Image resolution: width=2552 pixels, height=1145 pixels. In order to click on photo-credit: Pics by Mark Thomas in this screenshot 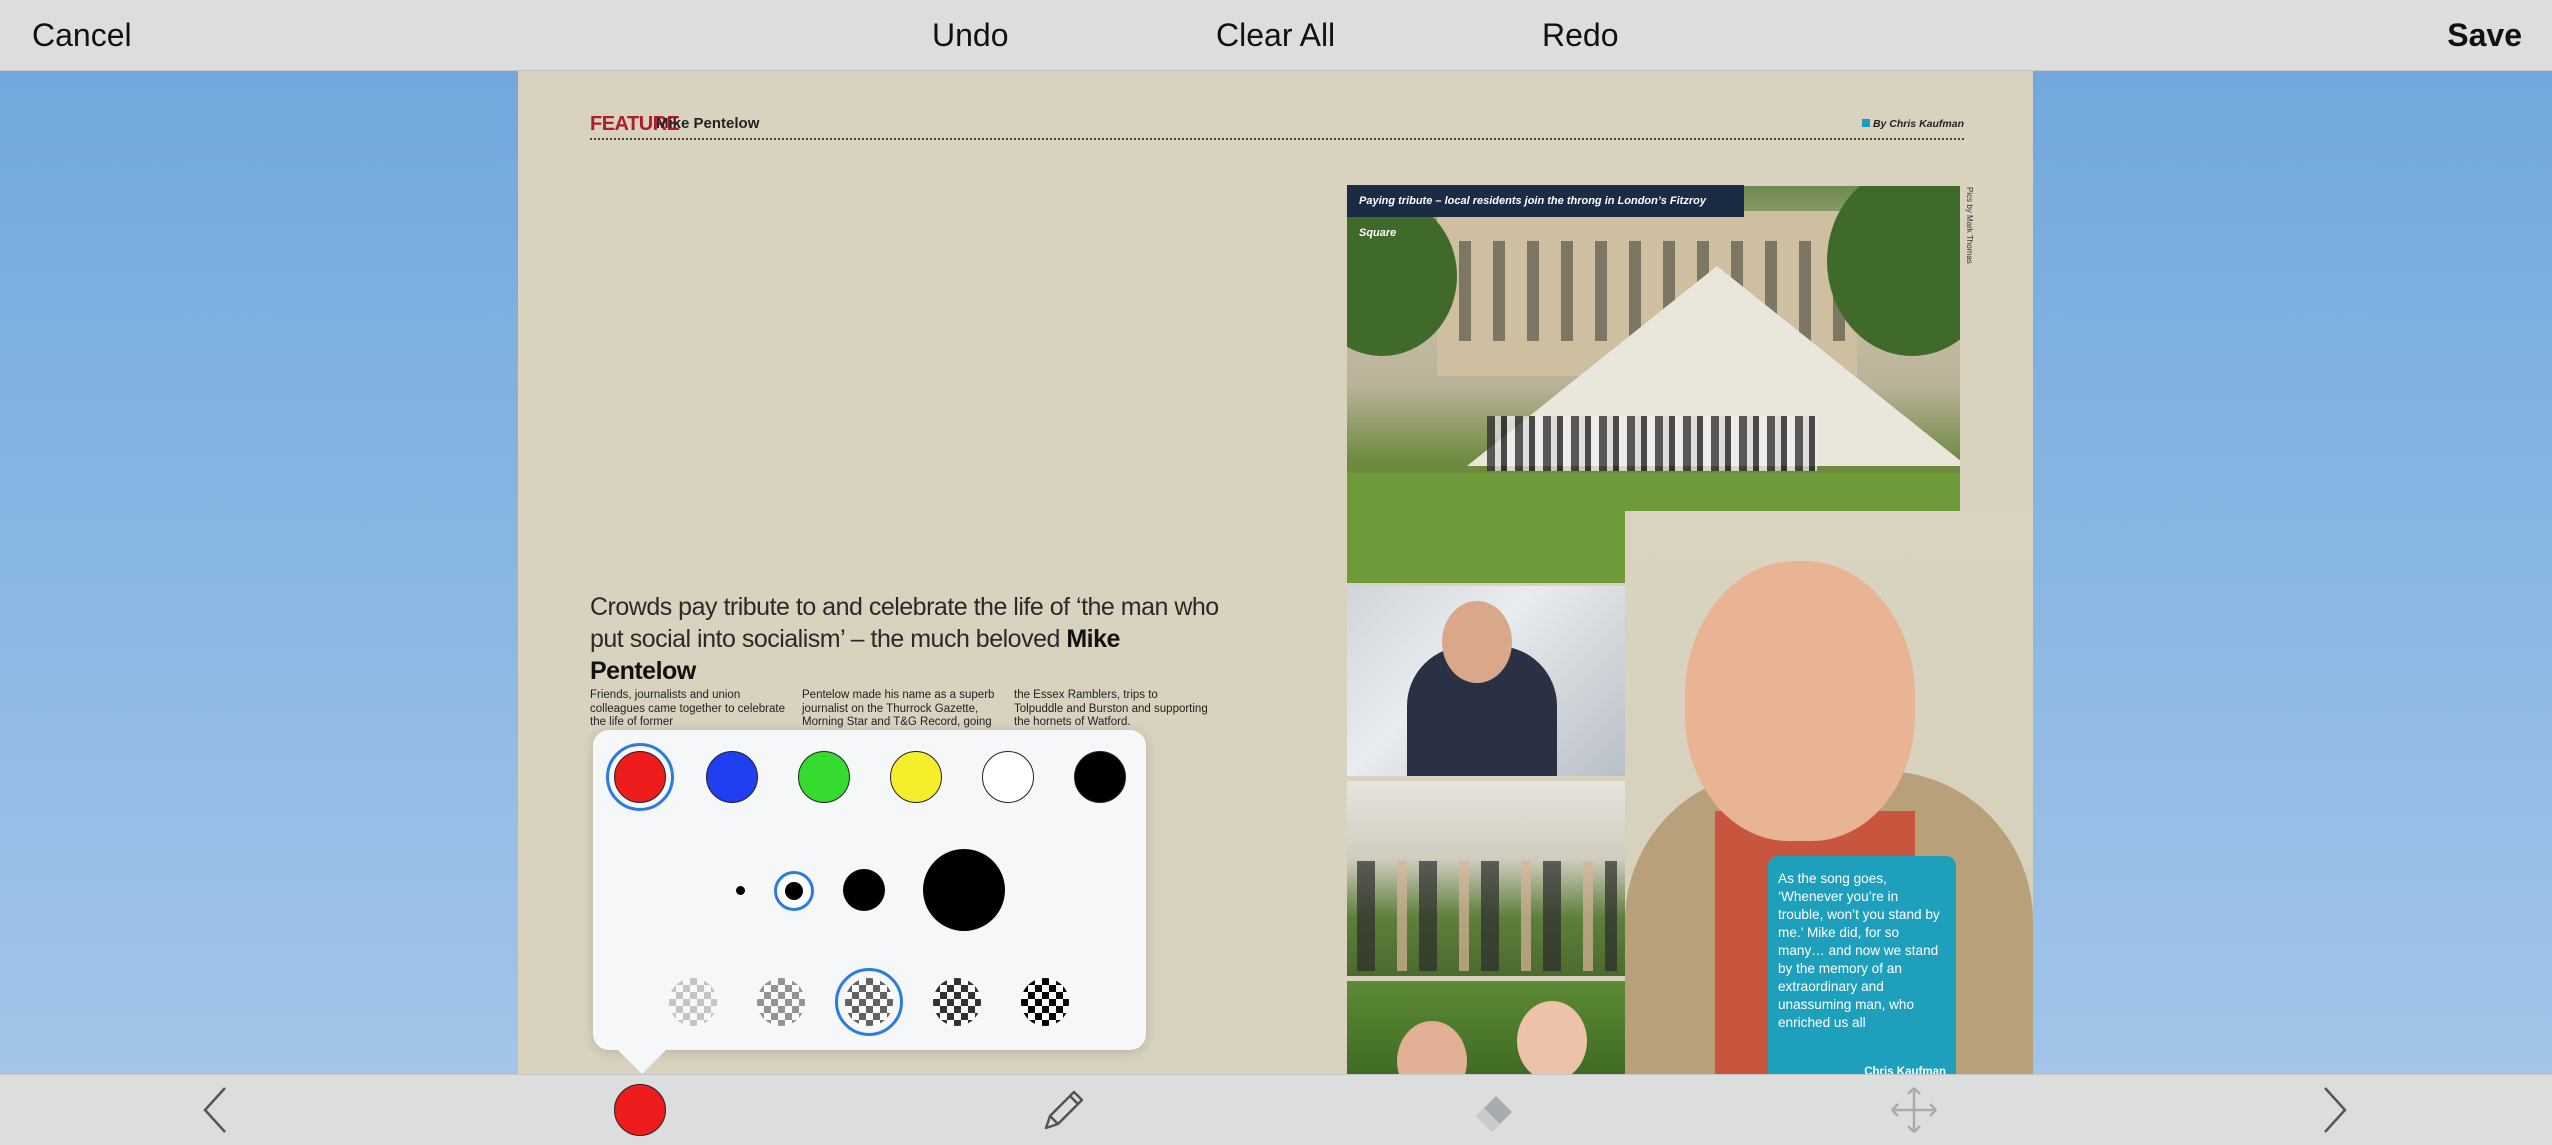, I will do `click(1969, 225)`.